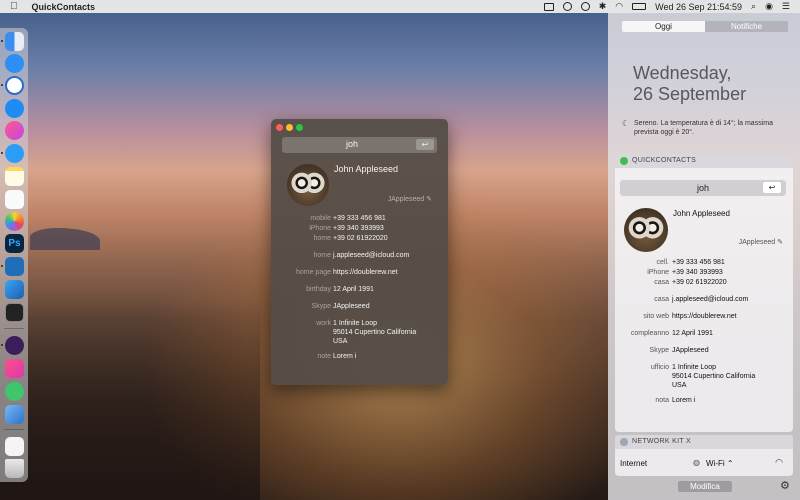 The width and height of the screenshot is (800, 500). Describe the element at coordinates (323, 323) in the screenshot. I see `field-label: work` at that location.